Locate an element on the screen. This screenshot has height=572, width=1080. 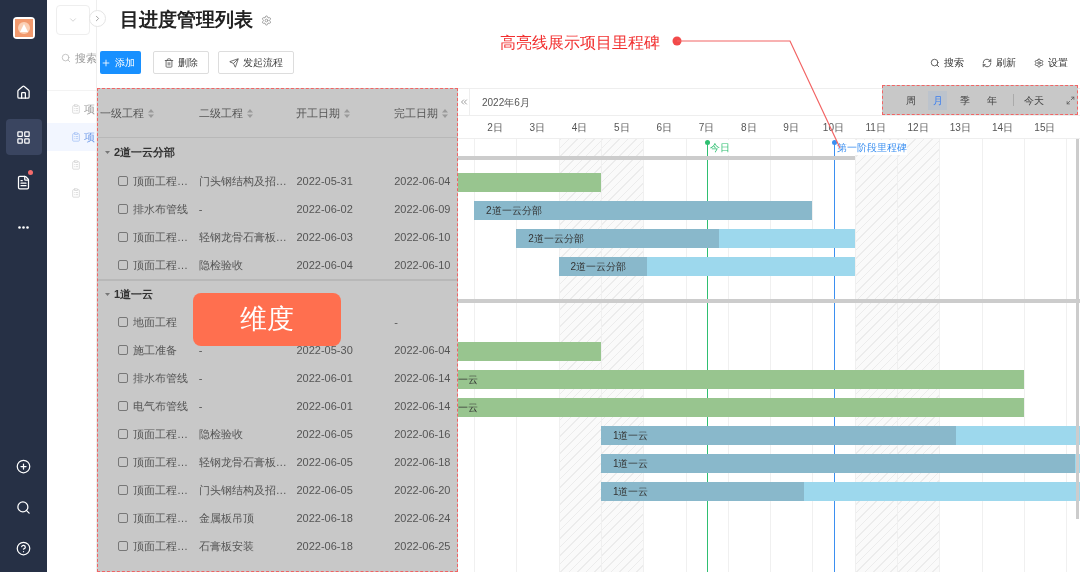
dropdown-field is located at coordinates (73, 20).